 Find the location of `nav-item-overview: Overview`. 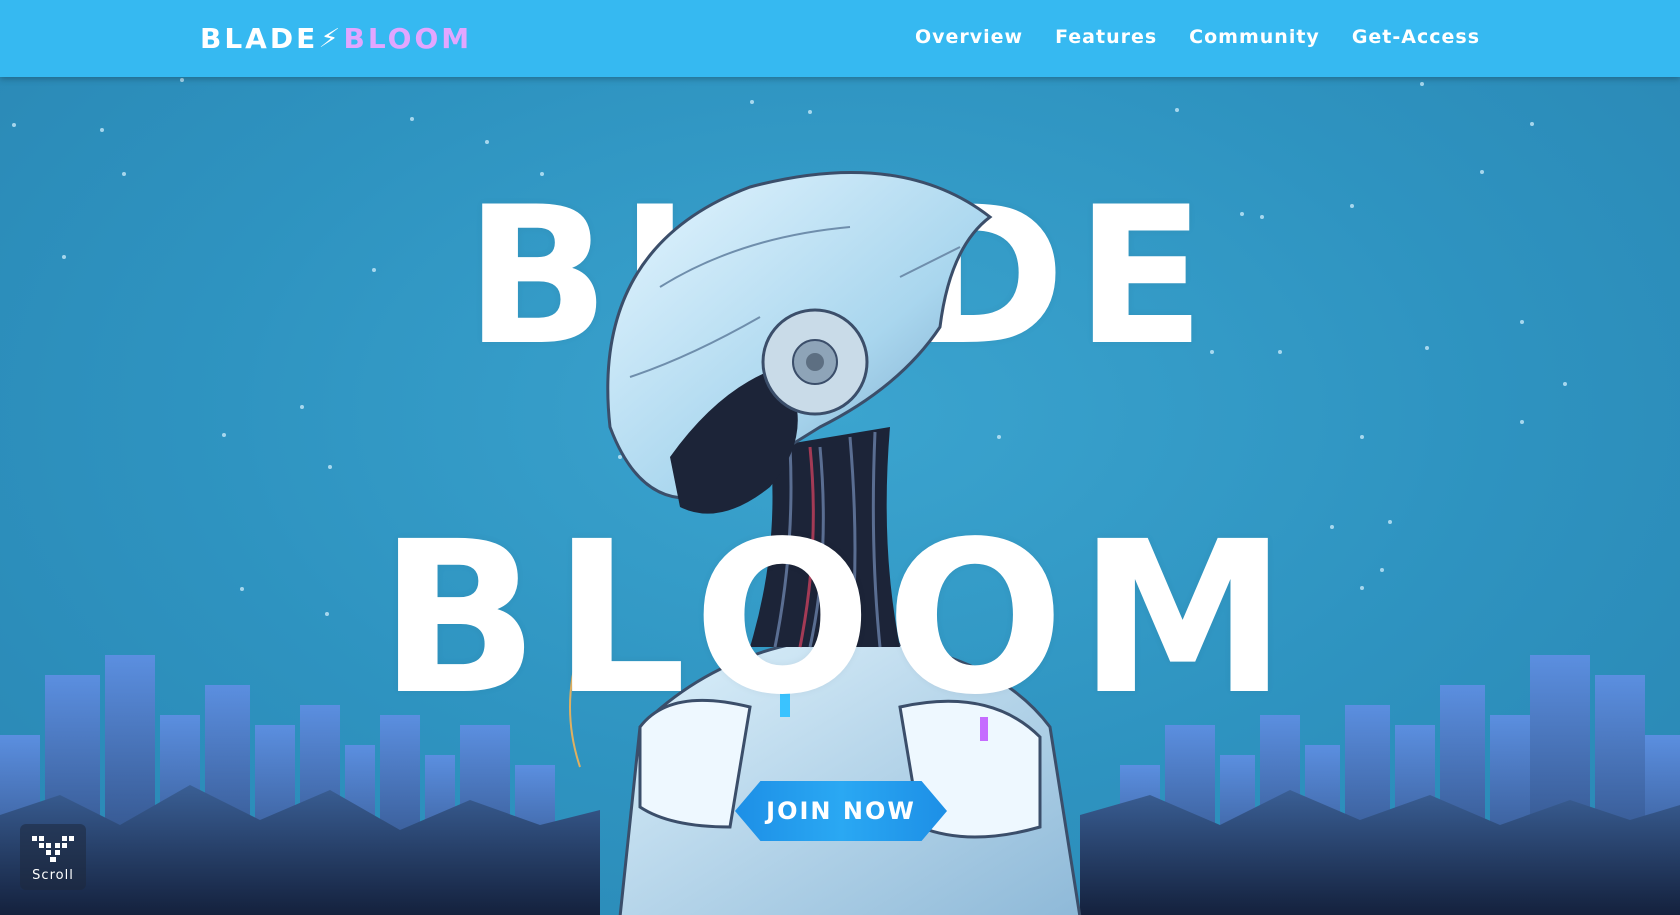

nav-item-overview: Overview is located at coordinates (969, 37).